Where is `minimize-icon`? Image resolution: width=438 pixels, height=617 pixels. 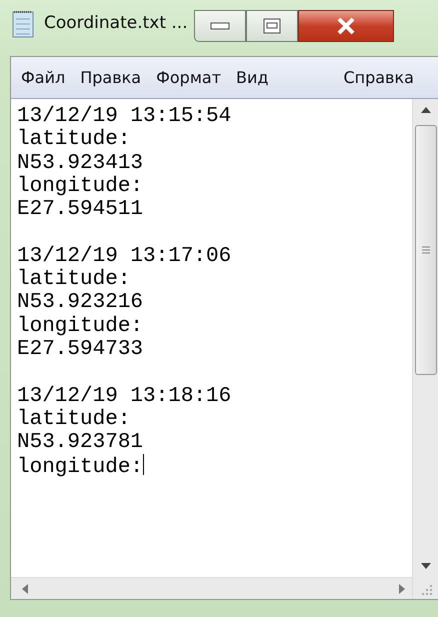 minimize-icon is located at coordinates (220, 26).